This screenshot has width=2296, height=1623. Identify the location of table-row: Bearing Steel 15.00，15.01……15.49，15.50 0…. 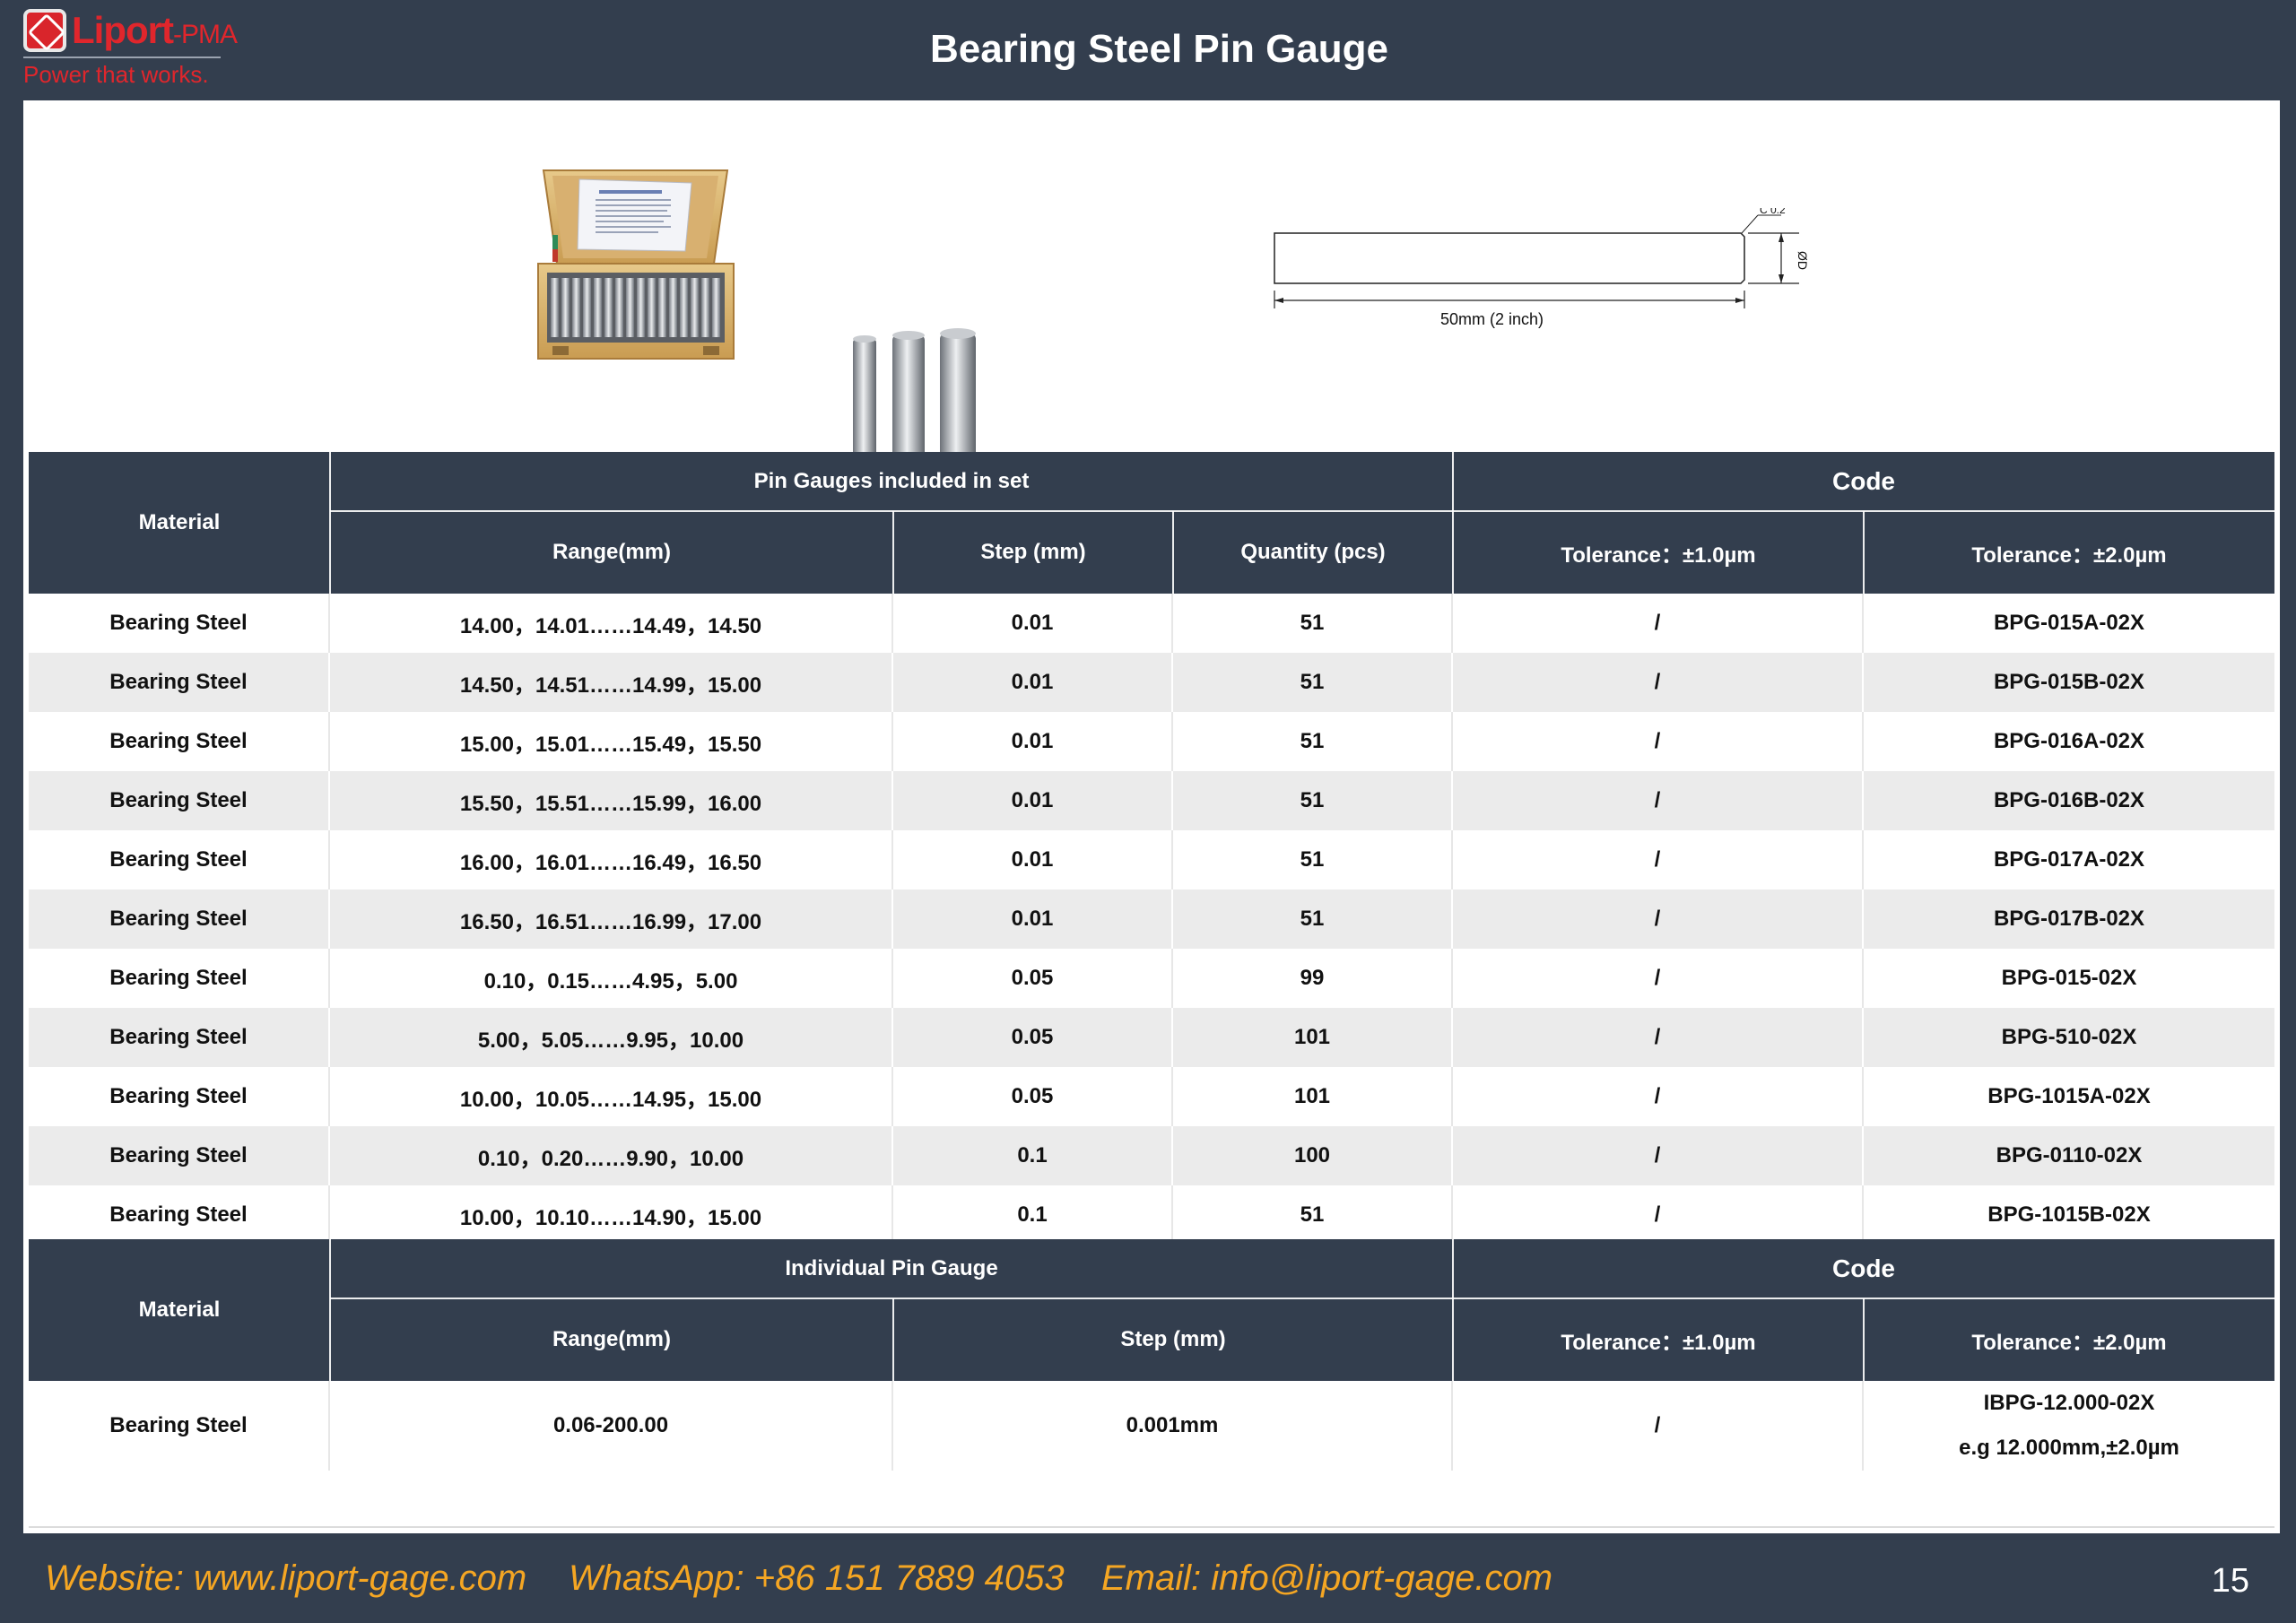
(1151, 741).